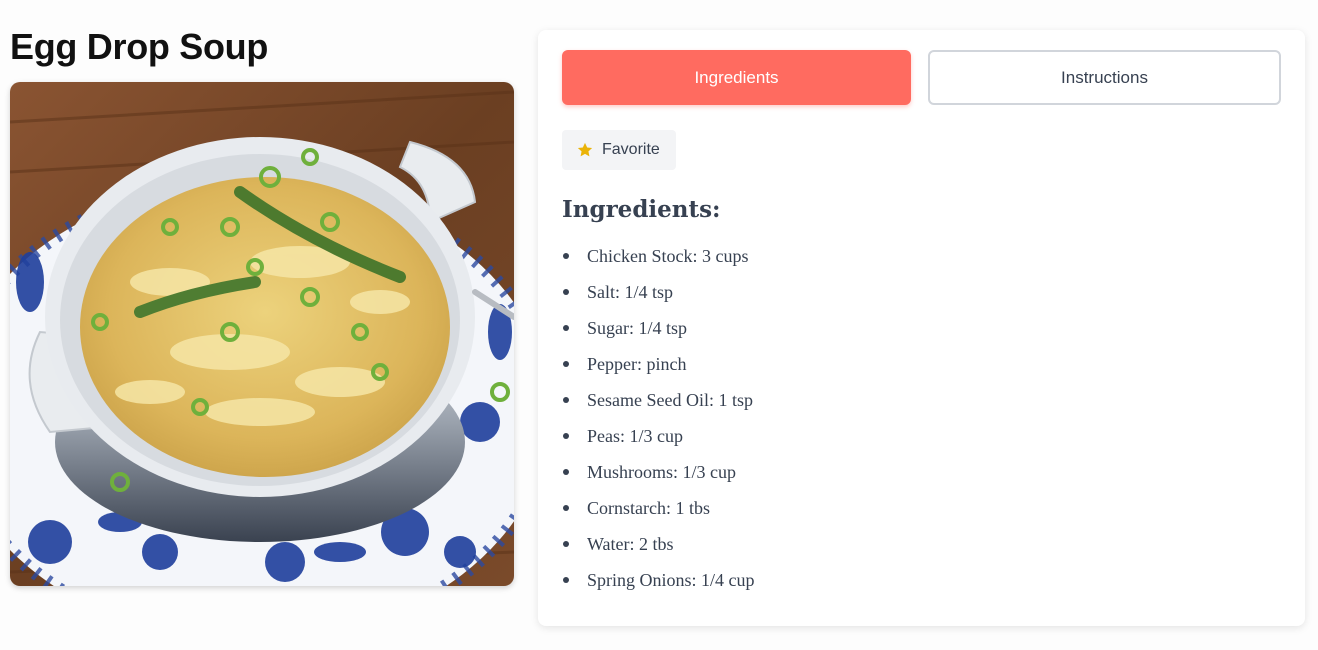 Image resolution: width=1318 pixels, height=650 pixels. I want to click on ingredient-text: Peas: 1/3 cup, so click(635, 436).